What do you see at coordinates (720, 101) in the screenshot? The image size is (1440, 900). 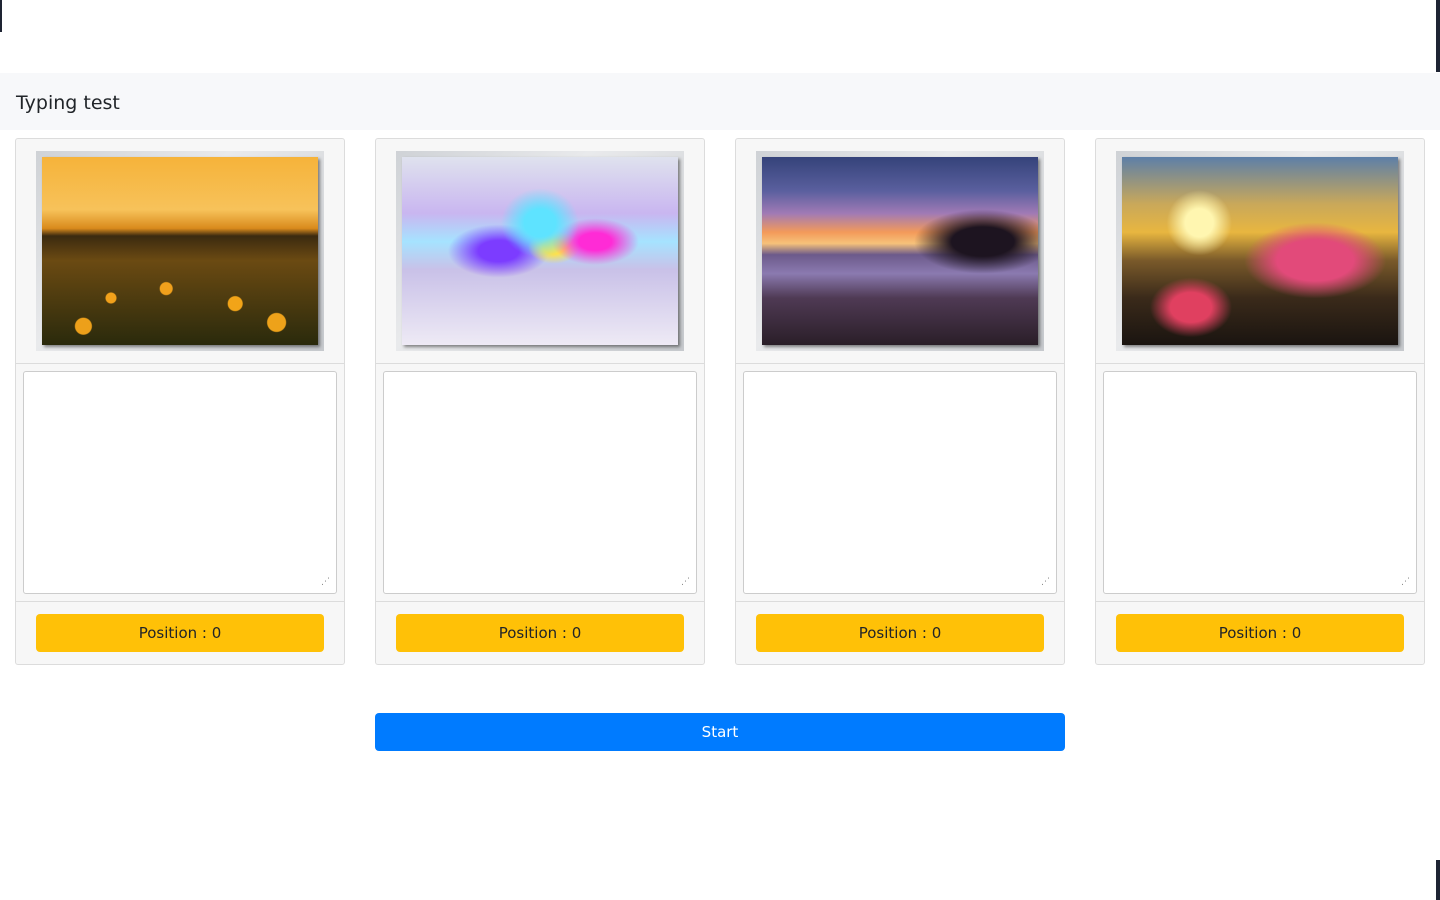 I see `title-bar: Typing test` at bounding box center [720, 101].